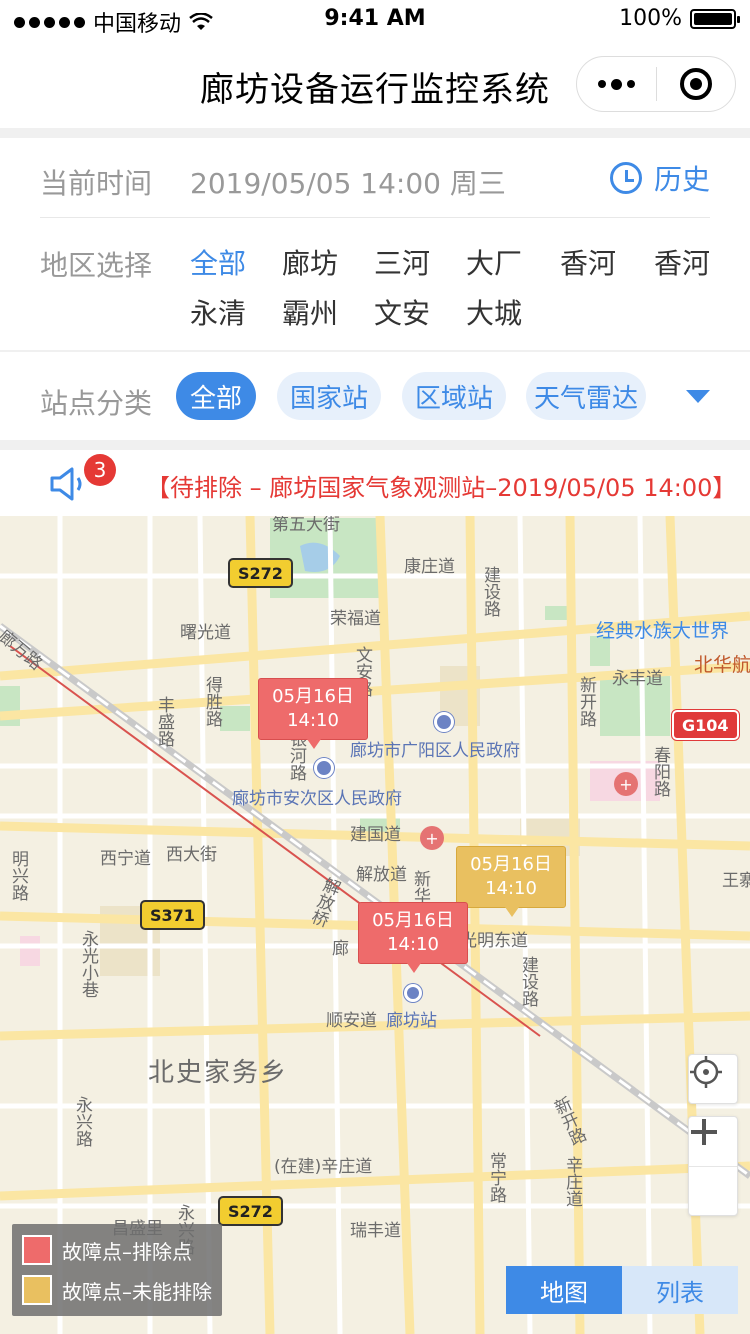 The image size is (750, 1334). What do you see at coordinates (660, 771) in the screenshot?
I see `map-label: 春阳路` at bounding box center [660, 771].